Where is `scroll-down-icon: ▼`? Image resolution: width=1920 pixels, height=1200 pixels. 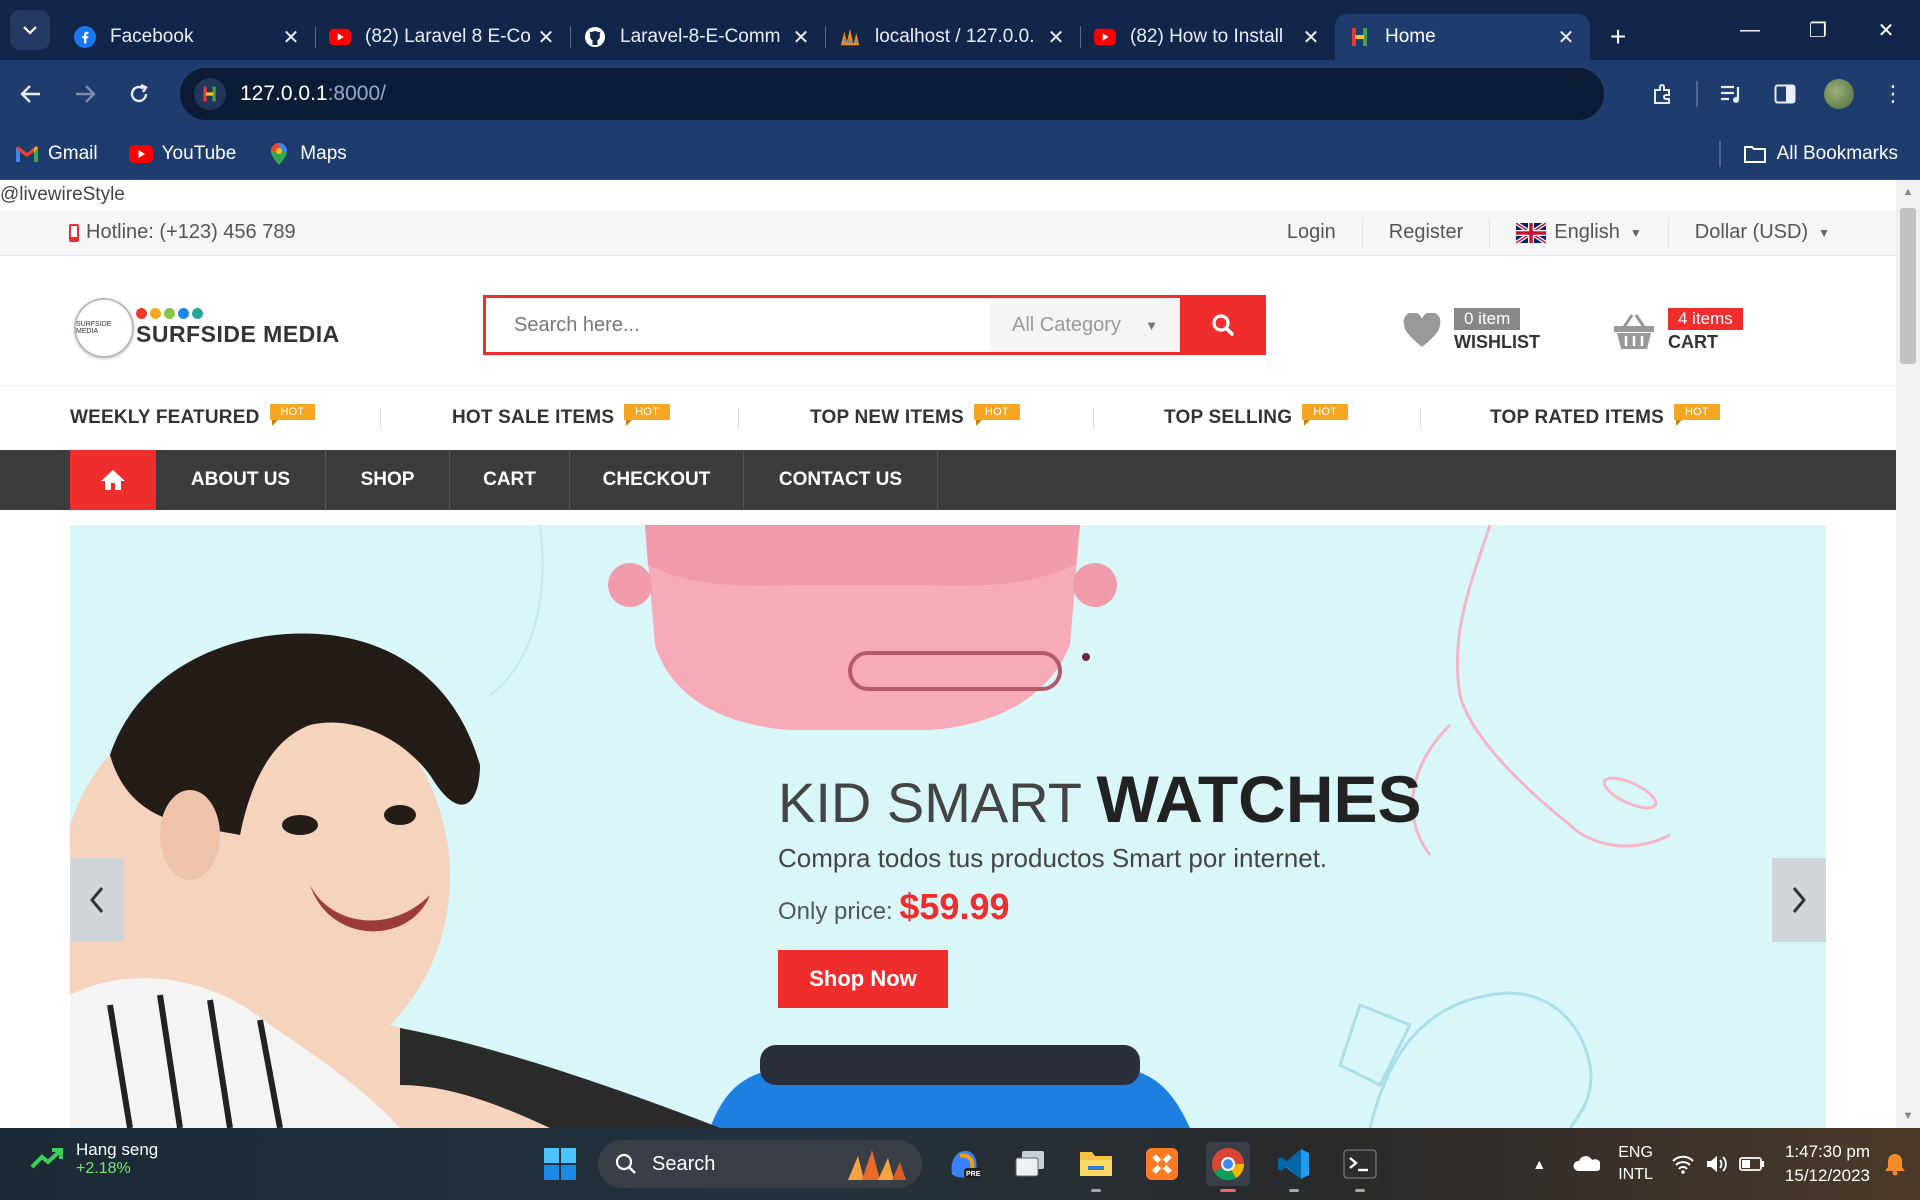 scroll-down-icon: ▼ is located at coordinates (1908, 1116).